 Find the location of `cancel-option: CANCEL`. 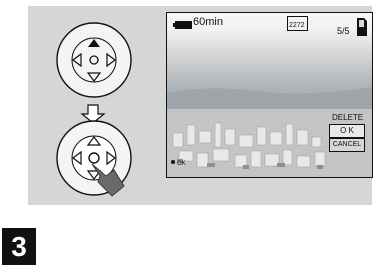

cancel-option: CANCEL is located at coordinates (347, 145).